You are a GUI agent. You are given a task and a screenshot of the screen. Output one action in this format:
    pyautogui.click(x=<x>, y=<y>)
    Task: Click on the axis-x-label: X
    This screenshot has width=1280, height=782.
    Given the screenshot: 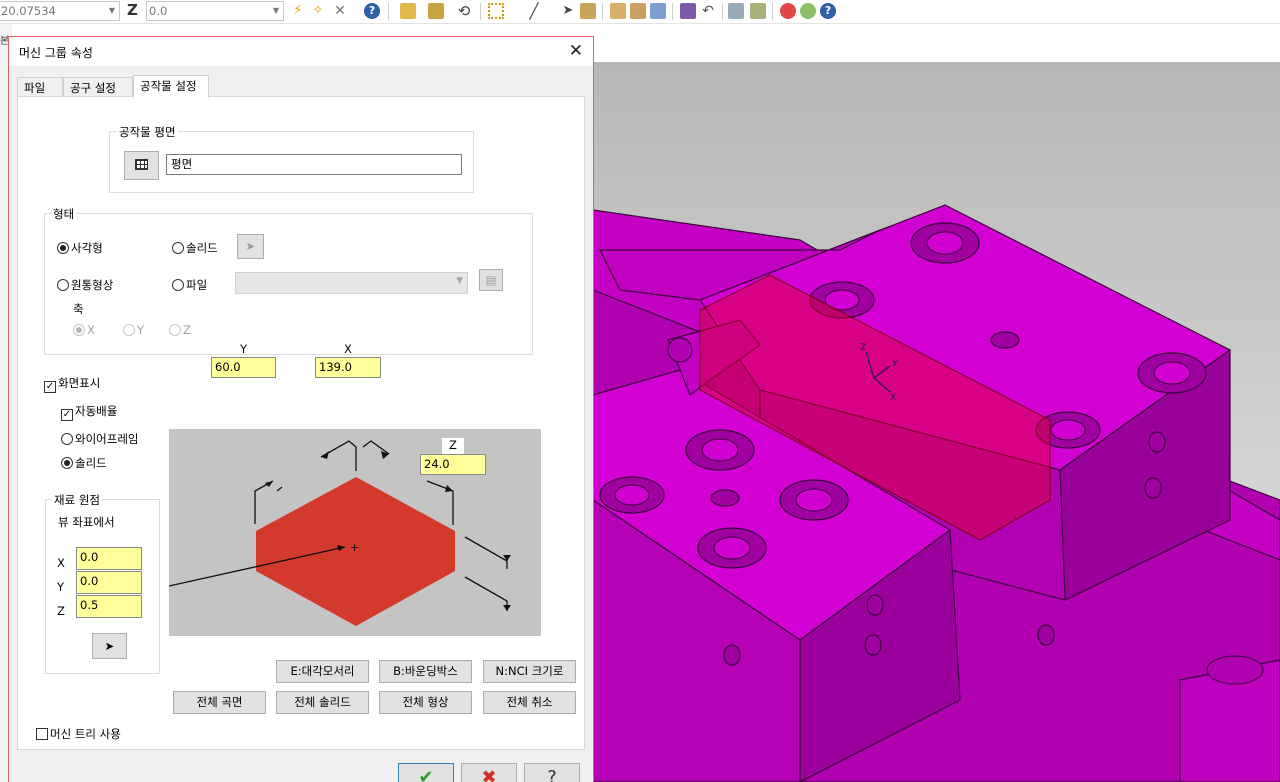 What is the action you would take?
    pyautogui.click(x=91, y=330)
    